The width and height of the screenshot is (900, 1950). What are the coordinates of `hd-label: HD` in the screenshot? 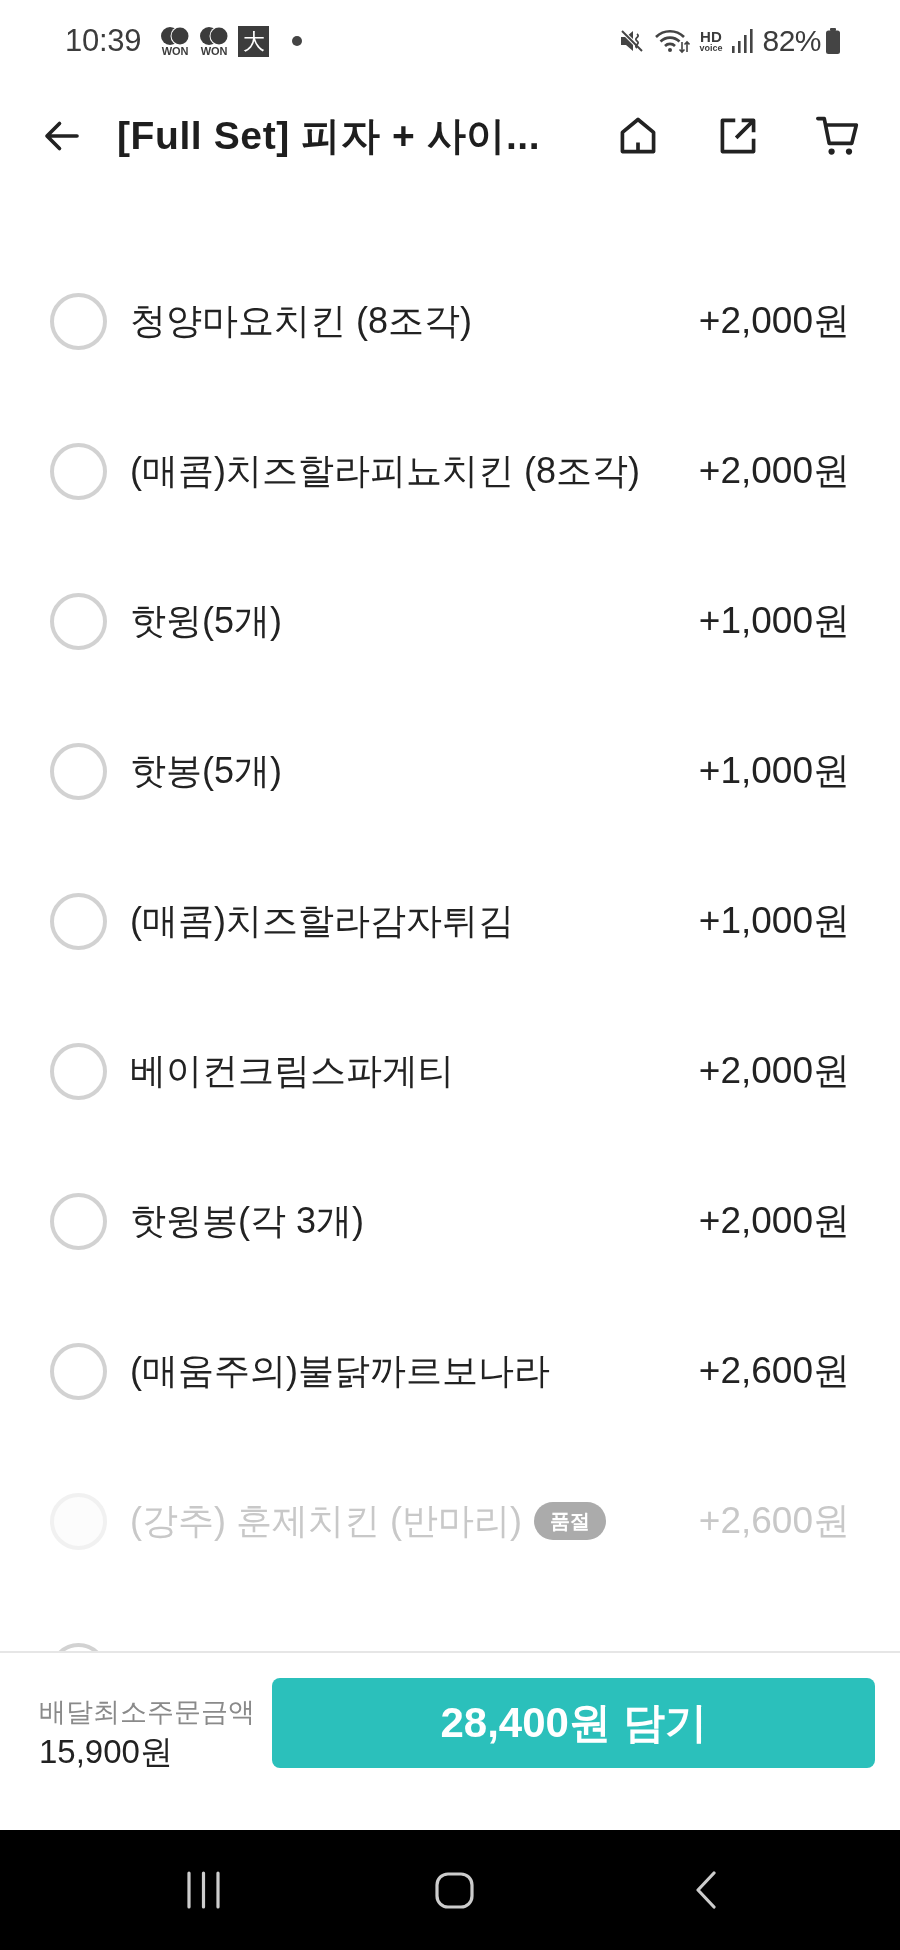 It's located at (711, 36).